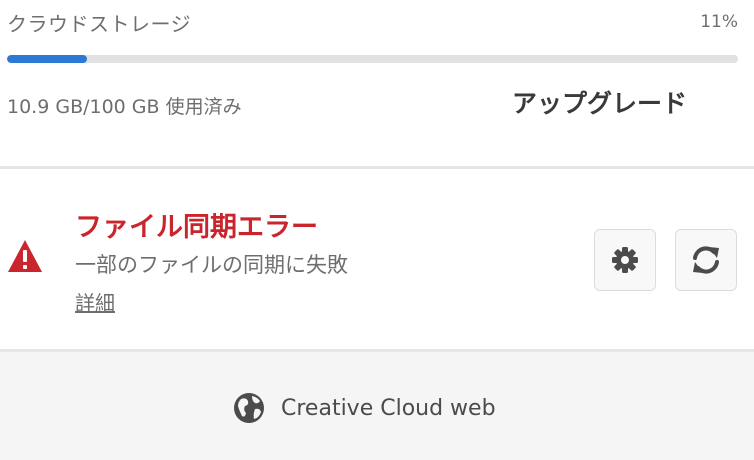  What do you see at coordinates (25, 256) in the screenshot?
I see `warning-icon` at bounding box center [25, 256].